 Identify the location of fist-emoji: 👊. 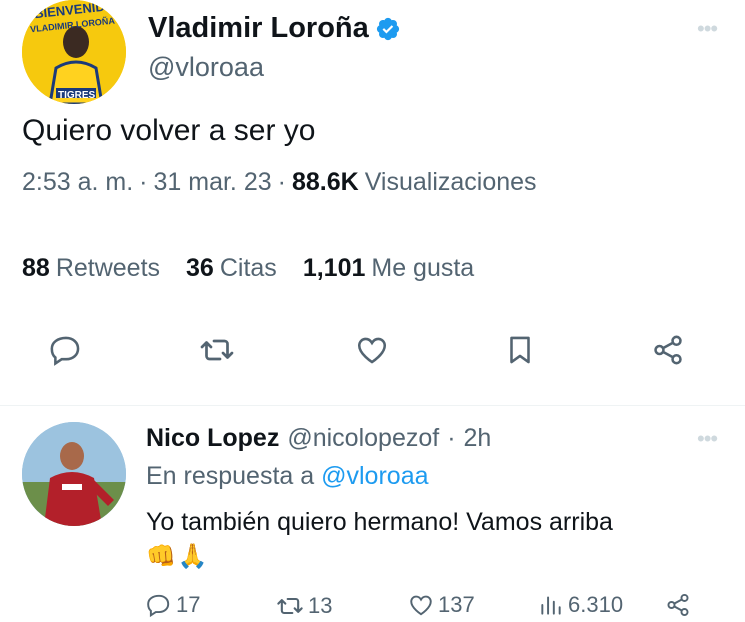
(161, 556).